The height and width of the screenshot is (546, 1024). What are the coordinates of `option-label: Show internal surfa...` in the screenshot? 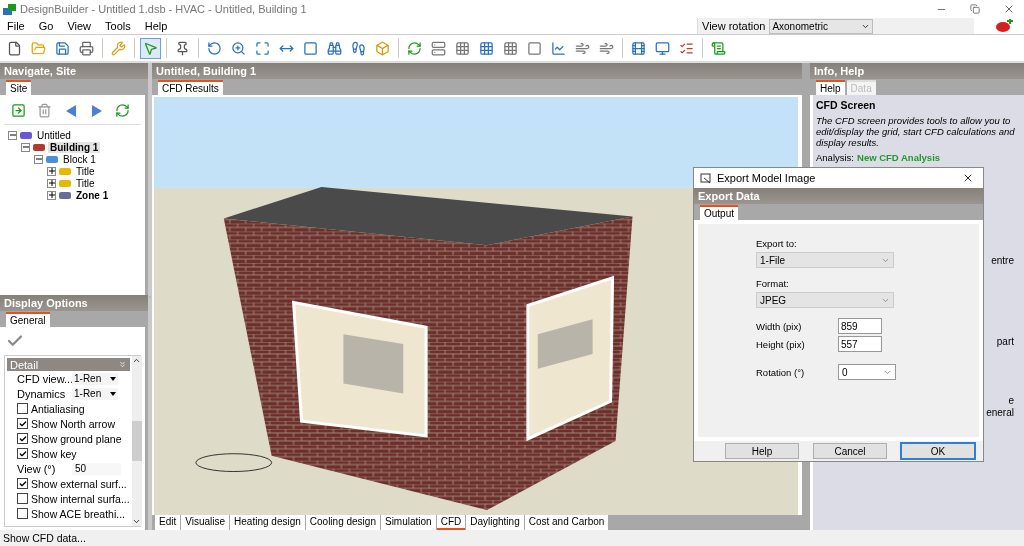 It's located at (80, 498).